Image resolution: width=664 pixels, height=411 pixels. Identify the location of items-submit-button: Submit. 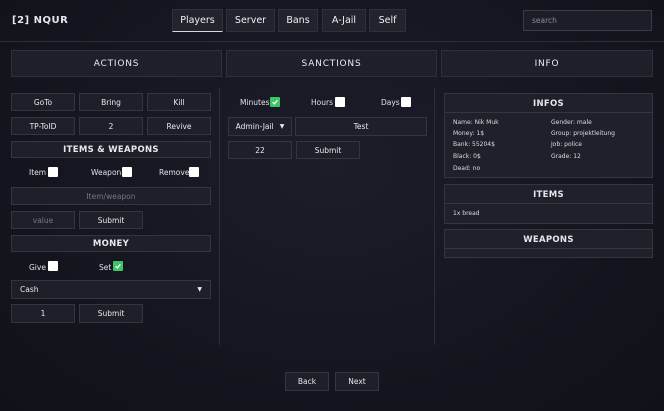
(111, 220).